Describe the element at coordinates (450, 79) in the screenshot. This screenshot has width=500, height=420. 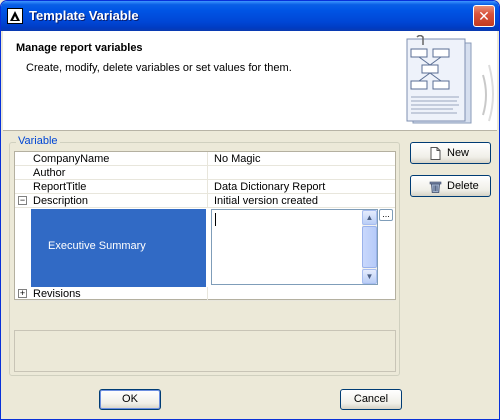
I see `report-template-icon` at that location.